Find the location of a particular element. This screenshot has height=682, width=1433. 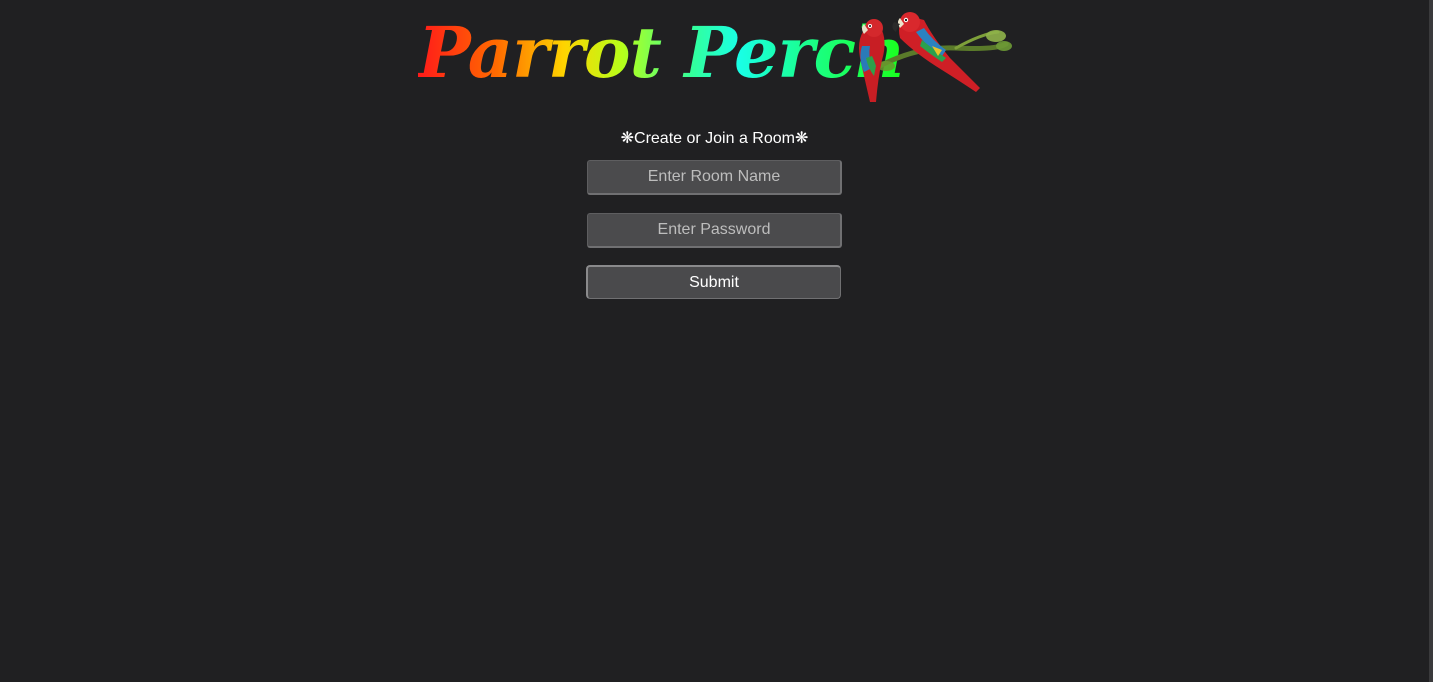

header: Parrot Perch is located at coordinates (714, 56).